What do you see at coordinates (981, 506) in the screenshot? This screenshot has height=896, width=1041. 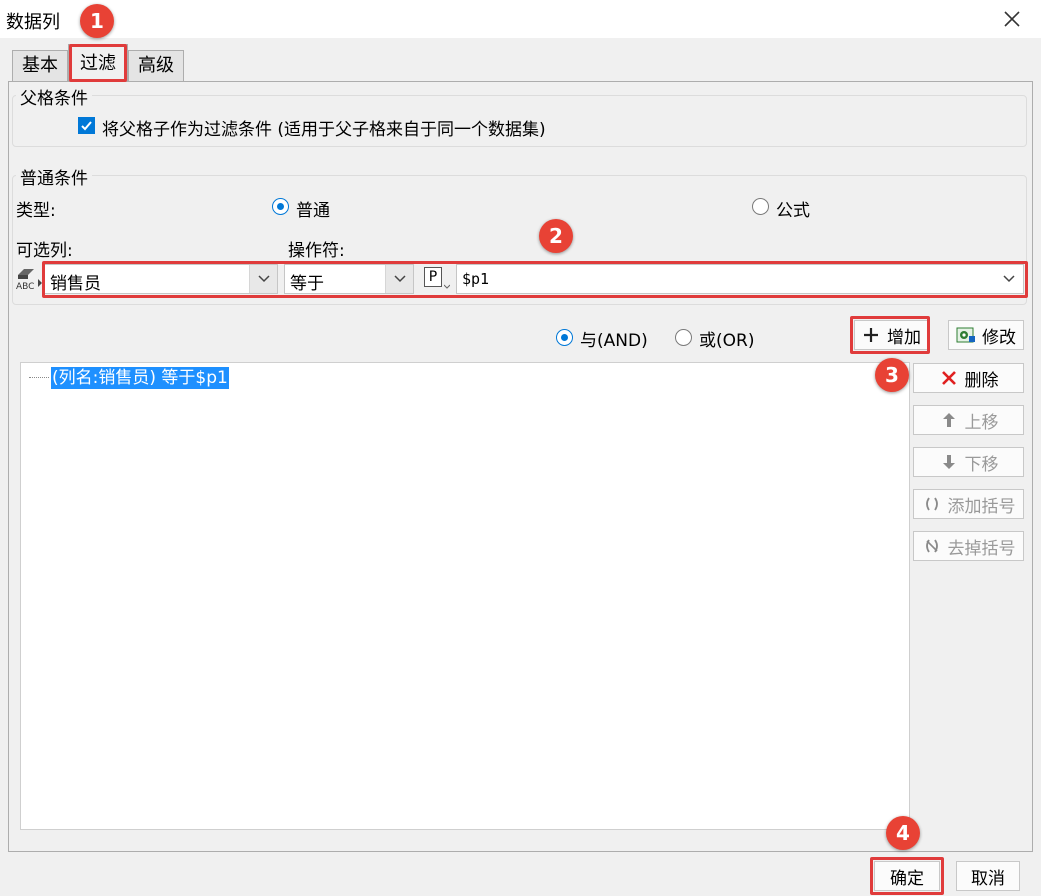 I see `add-bracket-label: 添加括号` at bounding box center [981, 506].